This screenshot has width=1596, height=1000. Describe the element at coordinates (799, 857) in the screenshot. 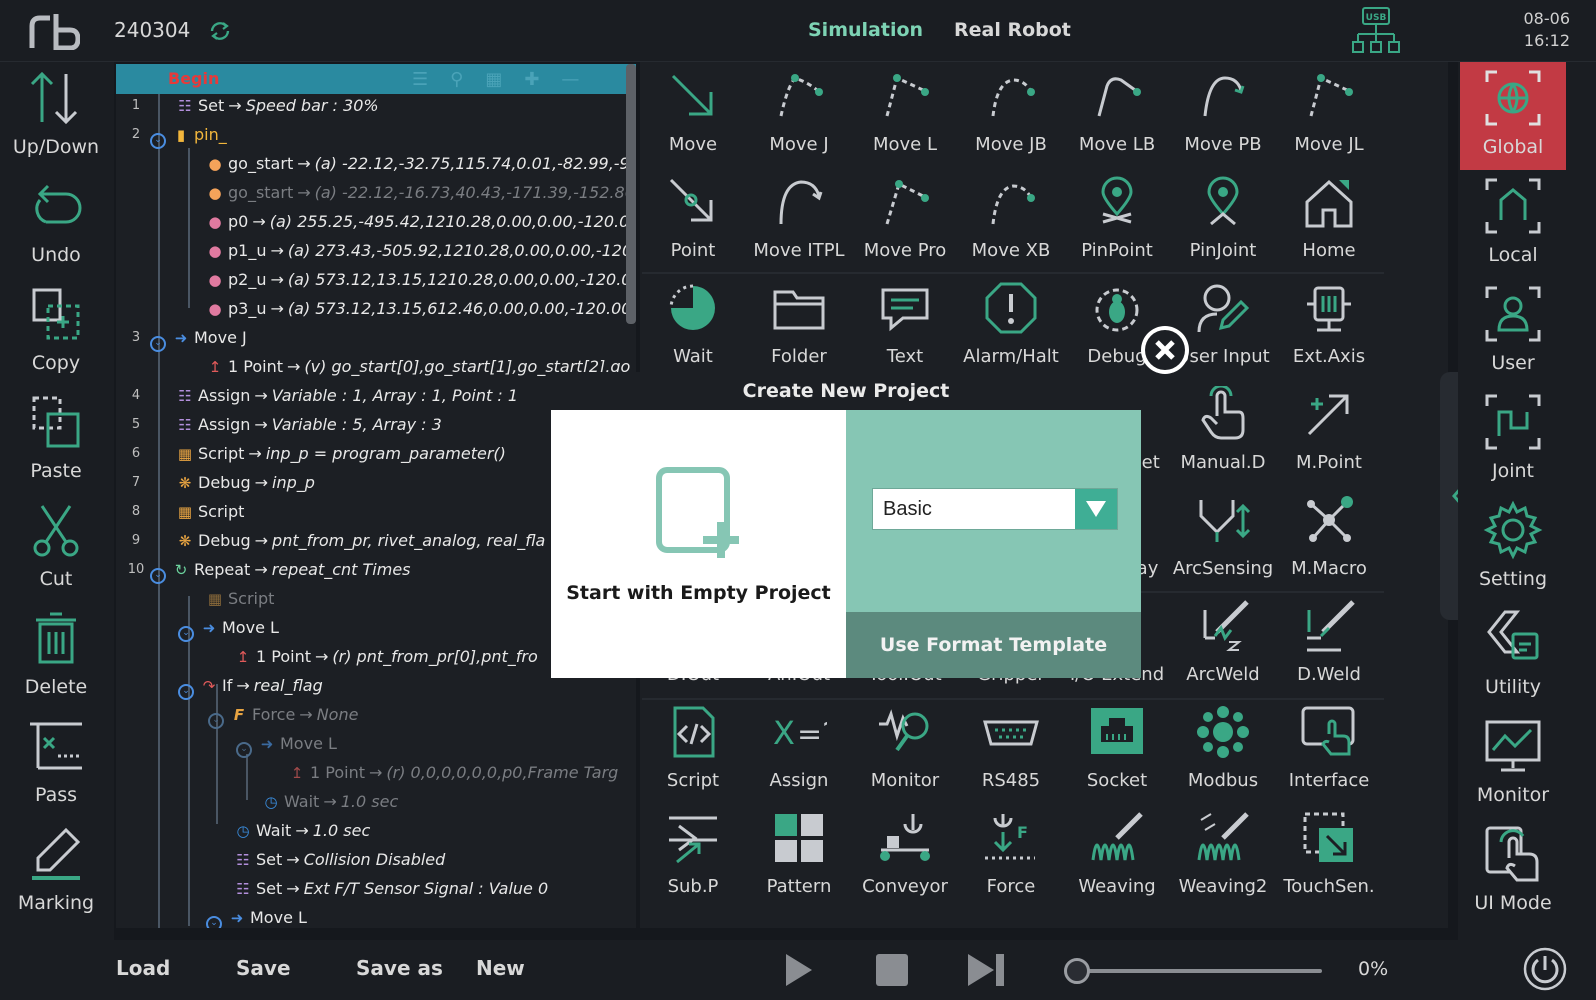

I see `cmd-pattern: Pattern` at that location.